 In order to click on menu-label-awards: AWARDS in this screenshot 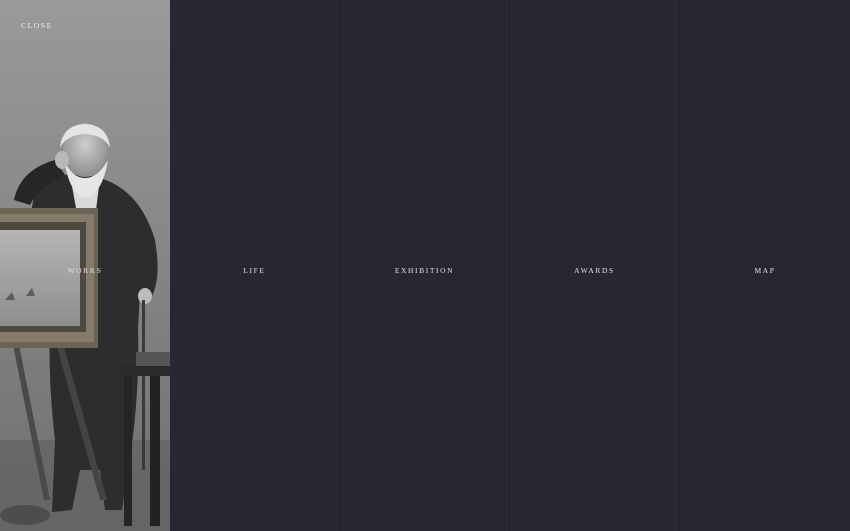, I will do `click(594, 270)`.